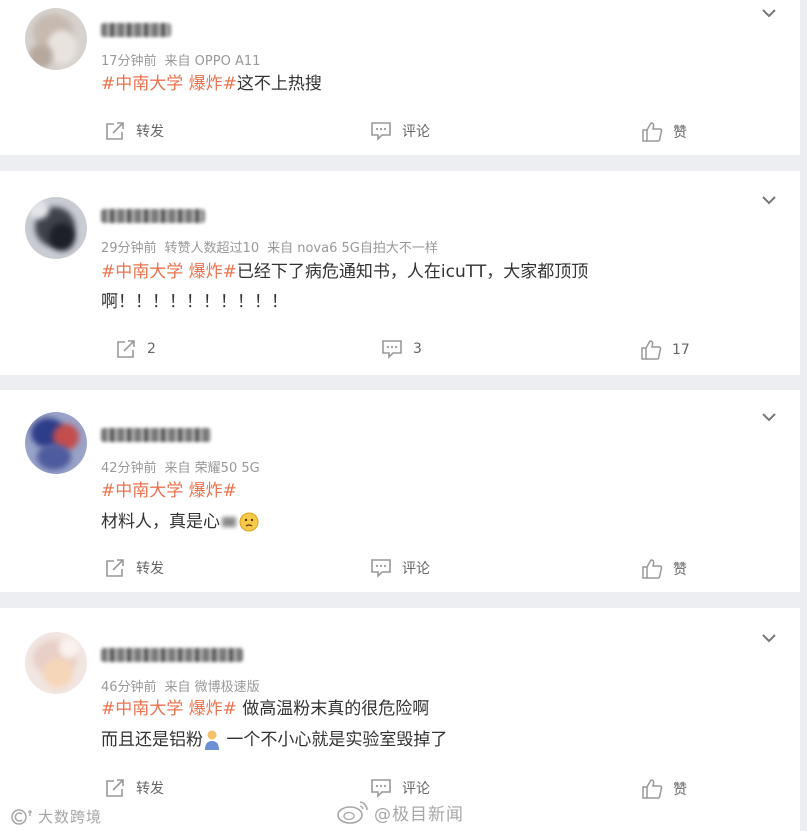 This screenshot has width=807, height=831. What do you see at coordinates (212, 740) in the screenshot?
I see `person-emoji-icon` at bounding box center [212, 740].